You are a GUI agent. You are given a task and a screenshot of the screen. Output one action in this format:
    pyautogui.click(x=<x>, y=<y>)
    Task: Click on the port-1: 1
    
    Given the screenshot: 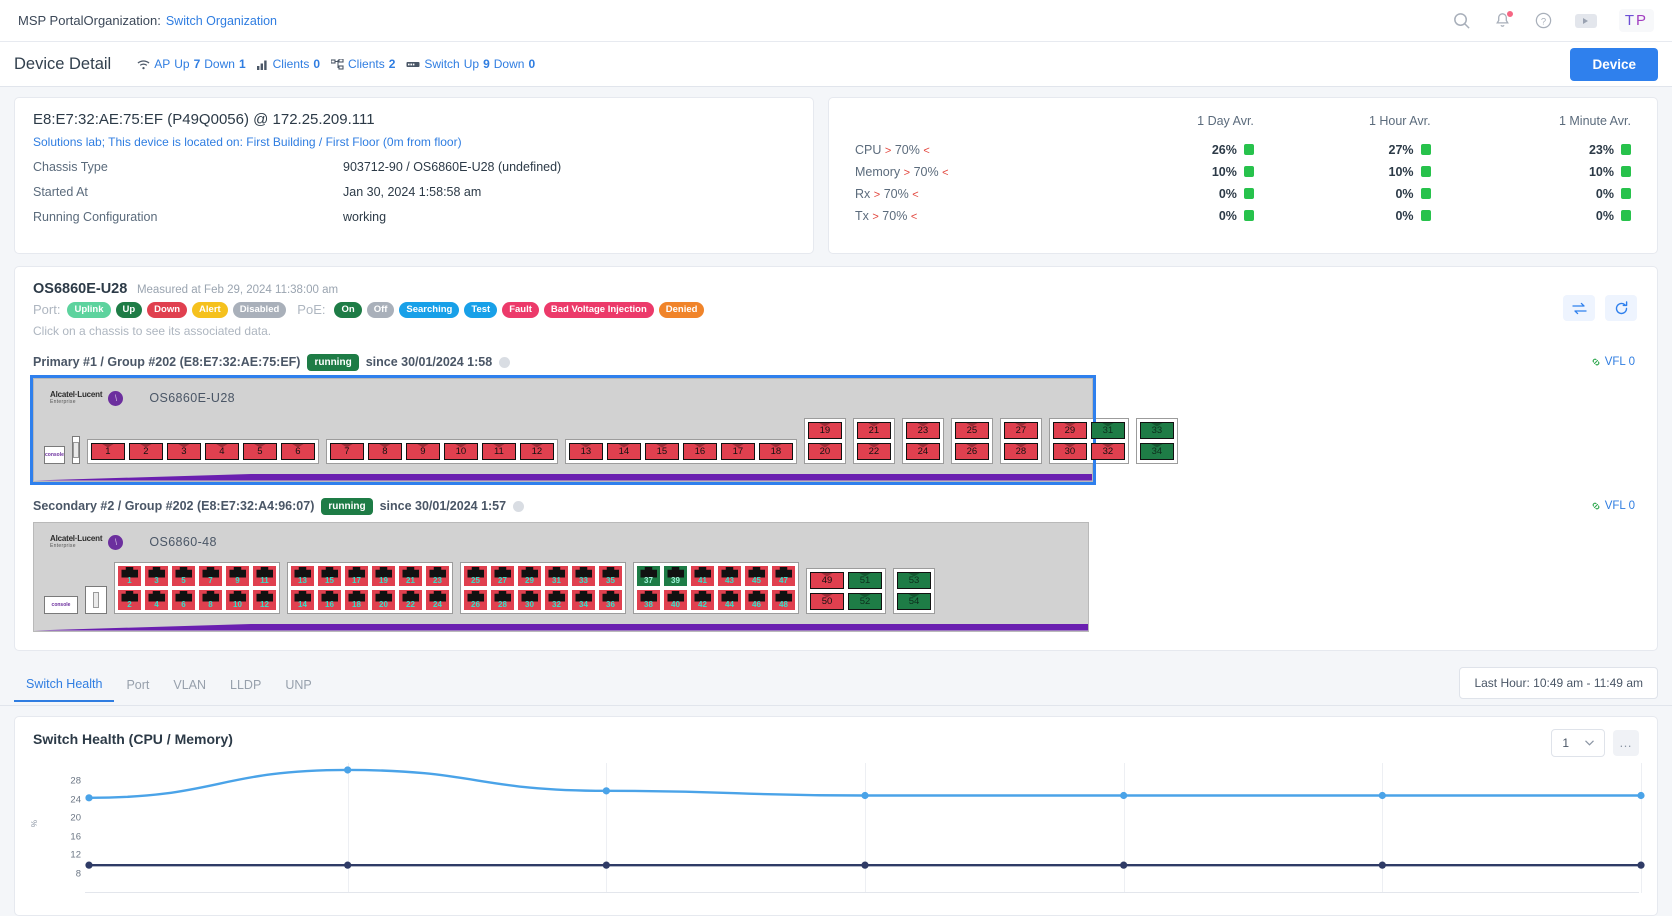 What is the action you would take?
    pyautogui.click(x=107, y=451)
    